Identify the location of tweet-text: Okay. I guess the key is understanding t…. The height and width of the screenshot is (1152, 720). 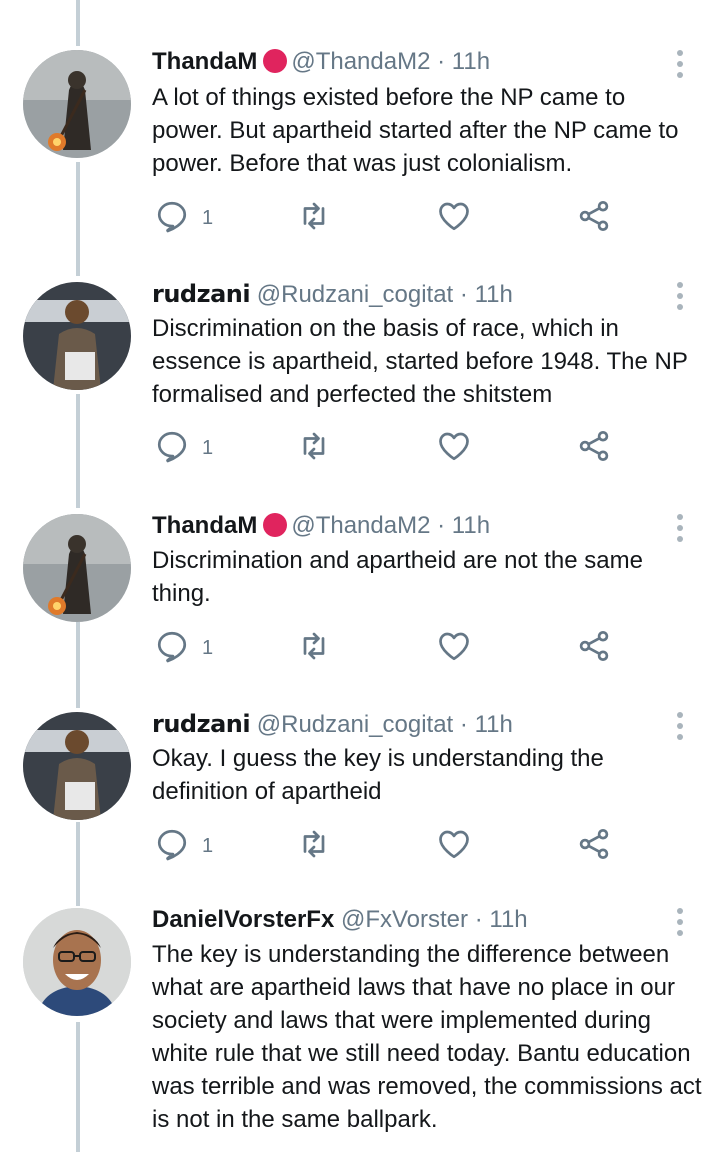
(378, 775).